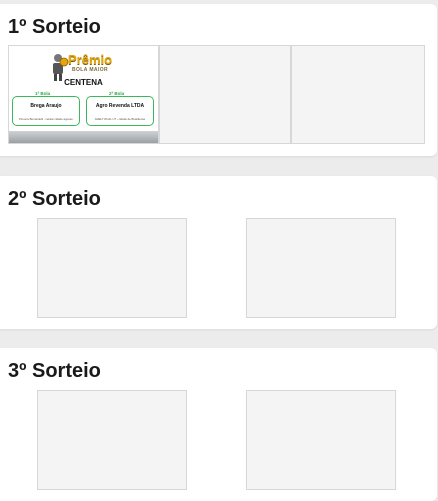 The width and height of the screenshot is (438, 501). I want to click on prize-logo-subtitle: BOLA MAIOR, so click(90, 70).